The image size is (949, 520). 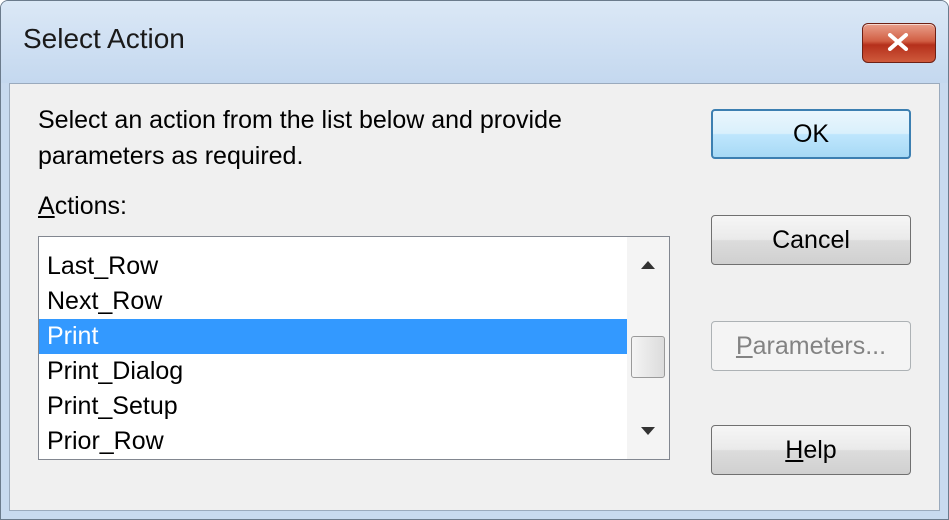 I want to click on vertical-scrollbar, so click(x=648, y=348).